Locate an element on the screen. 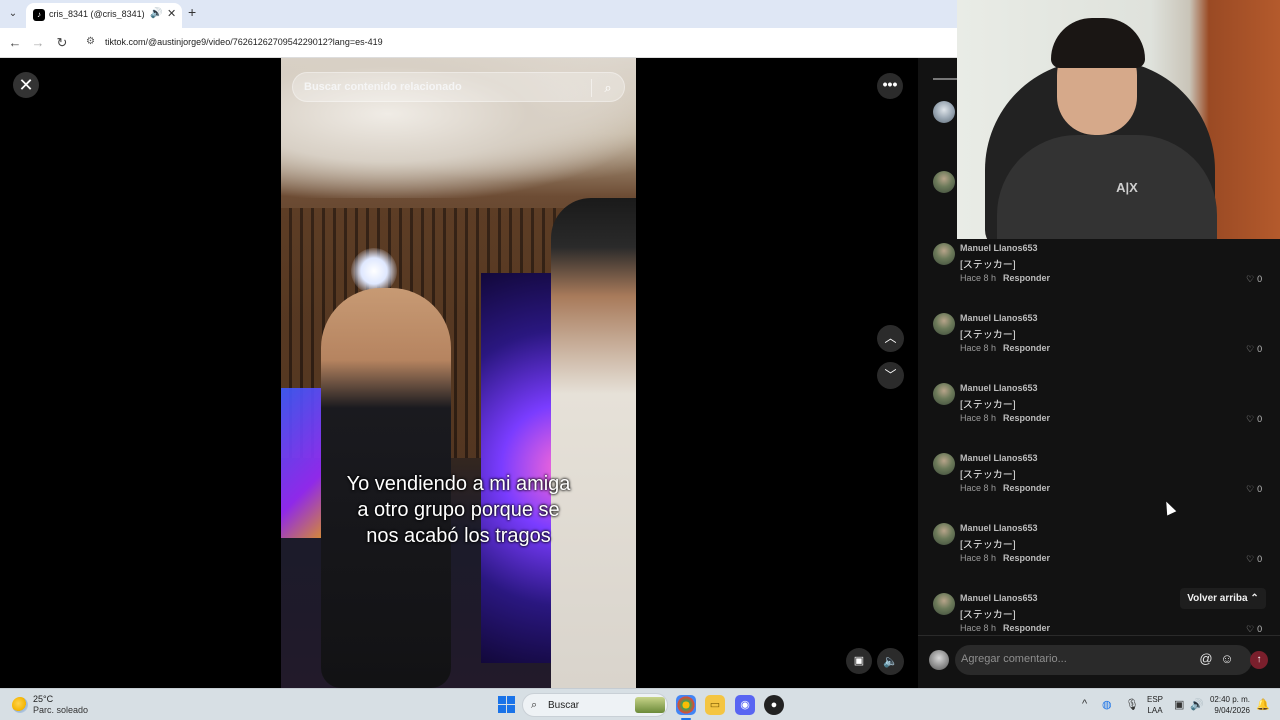 The image size is (1280, 720). previous-video-chevron-up-icon: ︿ is located at coordinates (890, 338).